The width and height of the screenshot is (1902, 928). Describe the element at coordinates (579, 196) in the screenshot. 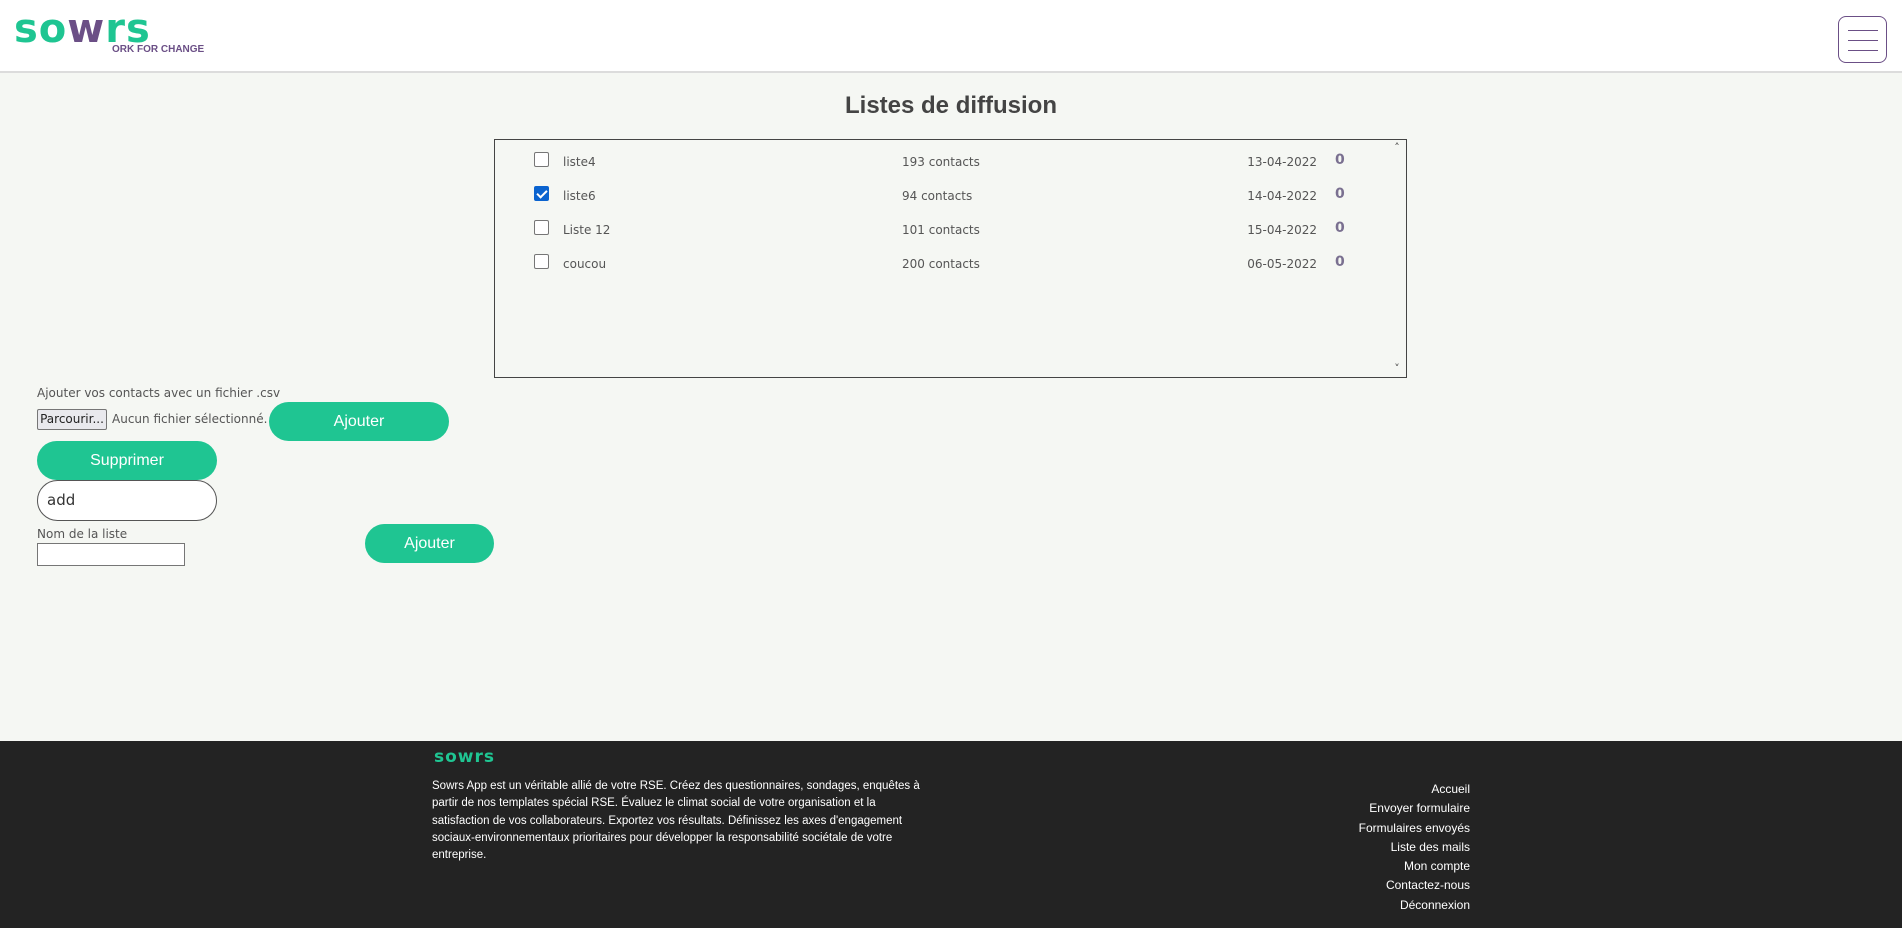

I see `list-name: liste6` at that location.